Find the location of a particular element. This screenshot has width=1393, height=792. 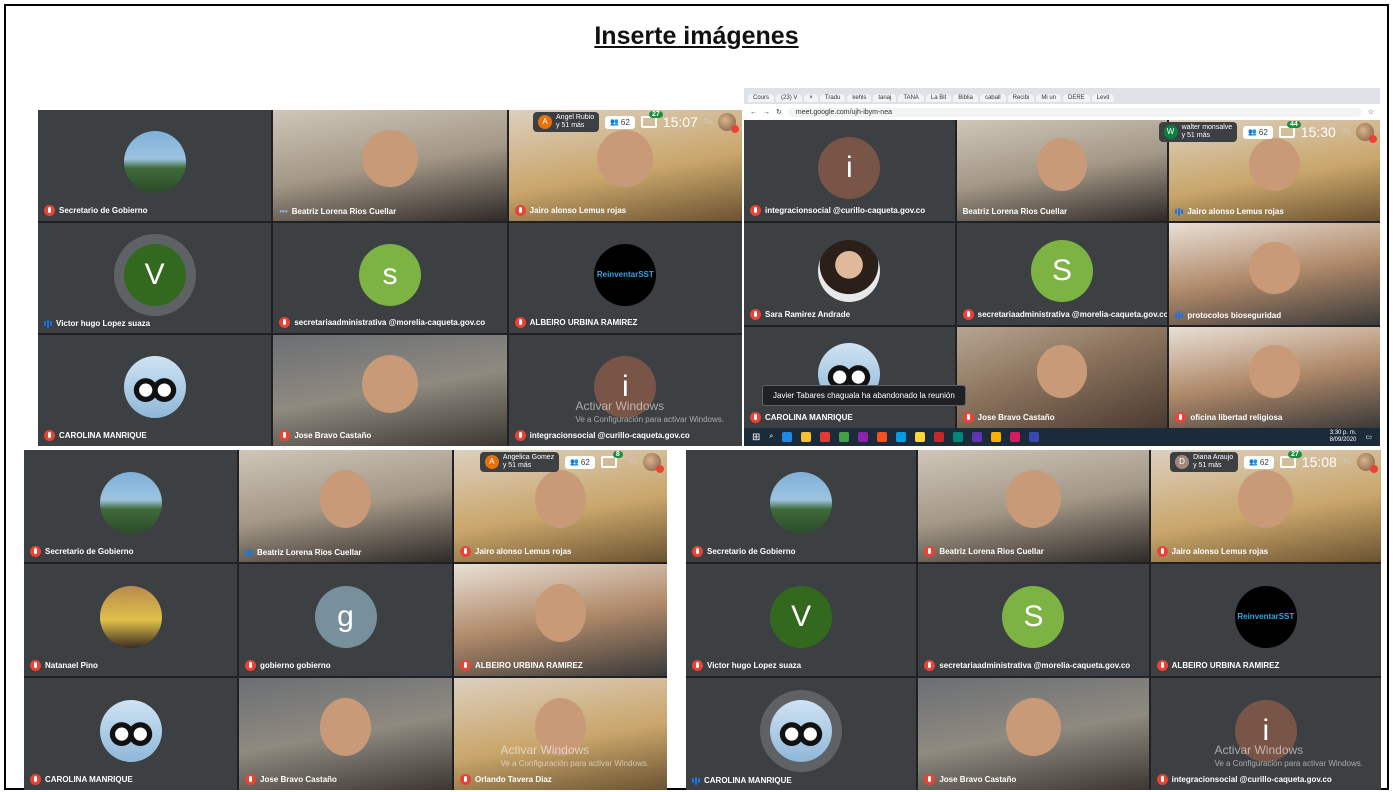

browser-tab: Mi un is located at coordinates (1048, 97).